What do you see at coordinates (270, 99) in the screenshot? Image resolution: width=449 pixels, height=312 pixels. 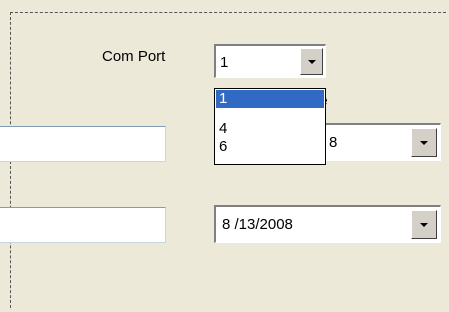 I see `com-port-option-1: 1` at bounding box center [270, 99].